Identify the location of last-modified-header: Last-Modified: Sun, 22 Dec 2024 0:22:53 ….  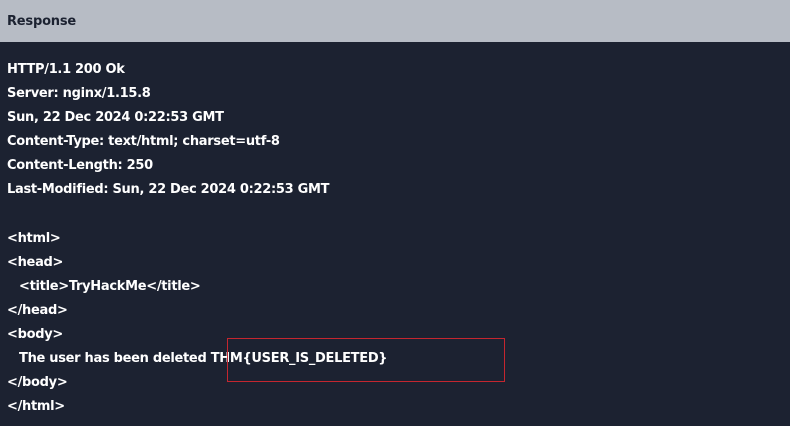
(168, 190).